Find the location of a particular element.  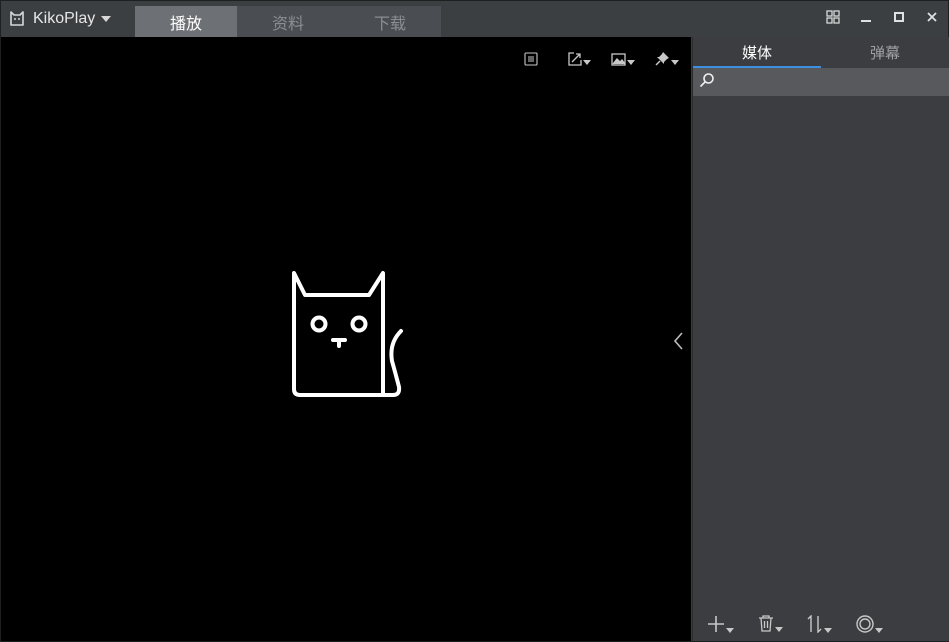

chevron-left-icon is located at coordinates (678, 344).